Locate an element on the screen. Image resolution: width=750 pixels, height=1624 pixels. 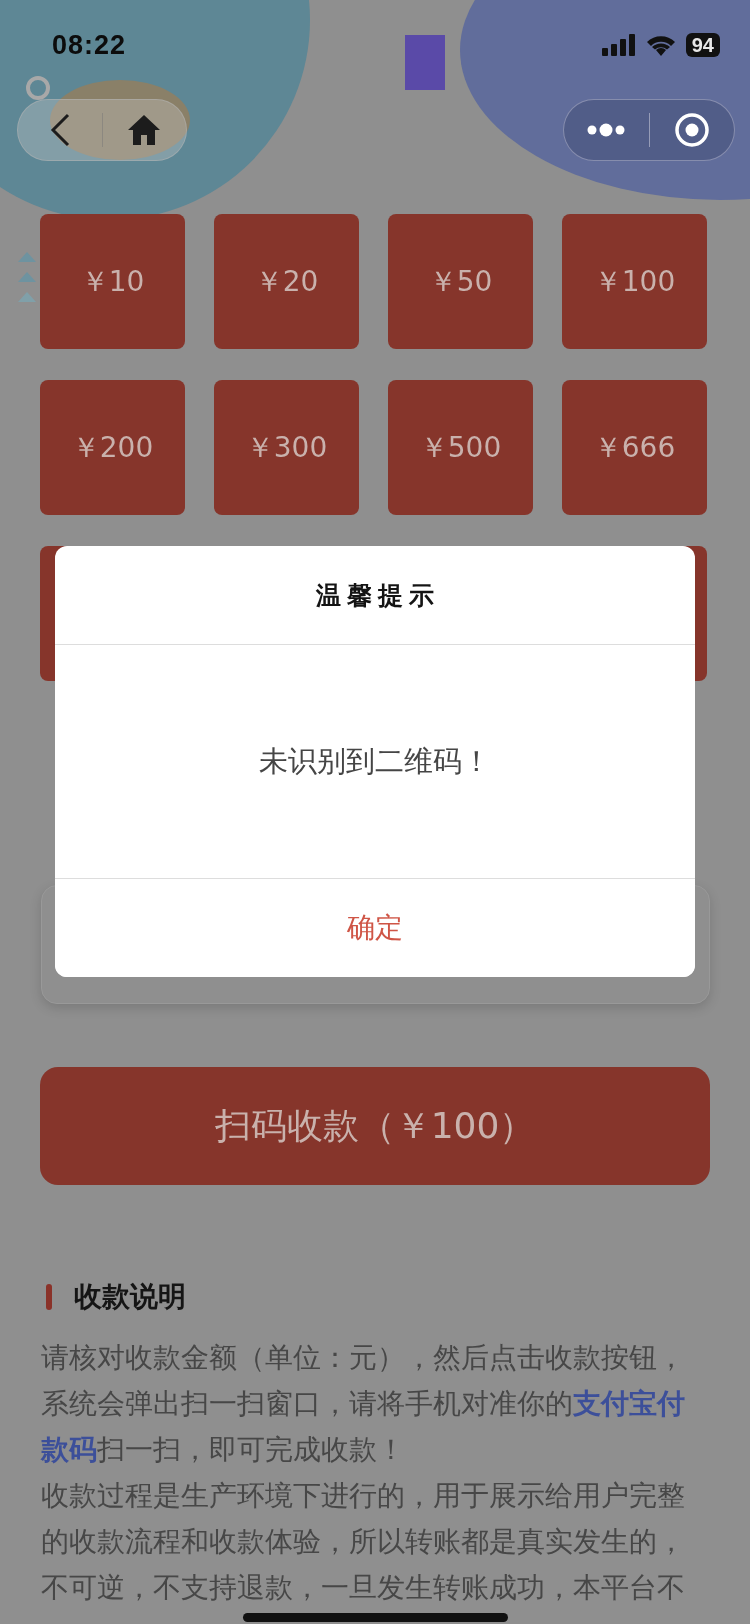
amount-button: ￥200 is located at coordinates (112, 447).